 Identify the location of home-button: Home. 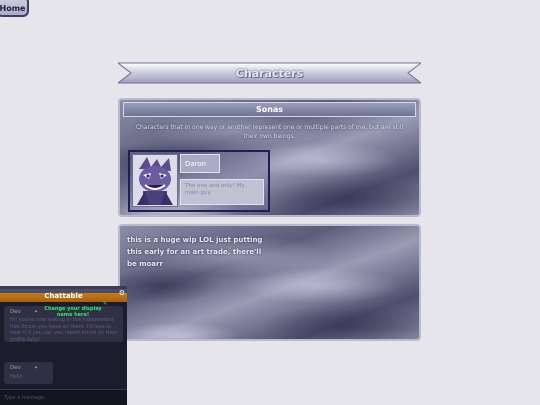
(14, 8).